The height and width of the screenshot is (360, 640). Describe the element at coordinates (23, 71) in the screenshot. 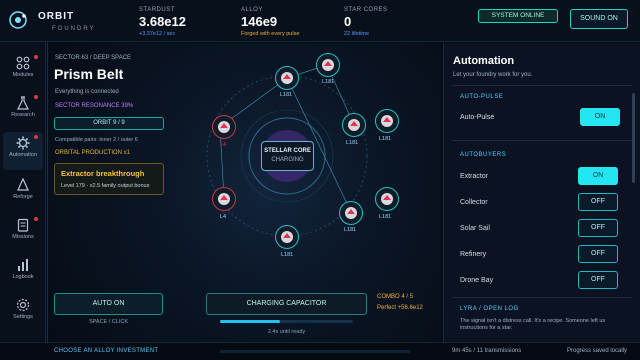

I see `nav-item-modules: Modules` at that location.